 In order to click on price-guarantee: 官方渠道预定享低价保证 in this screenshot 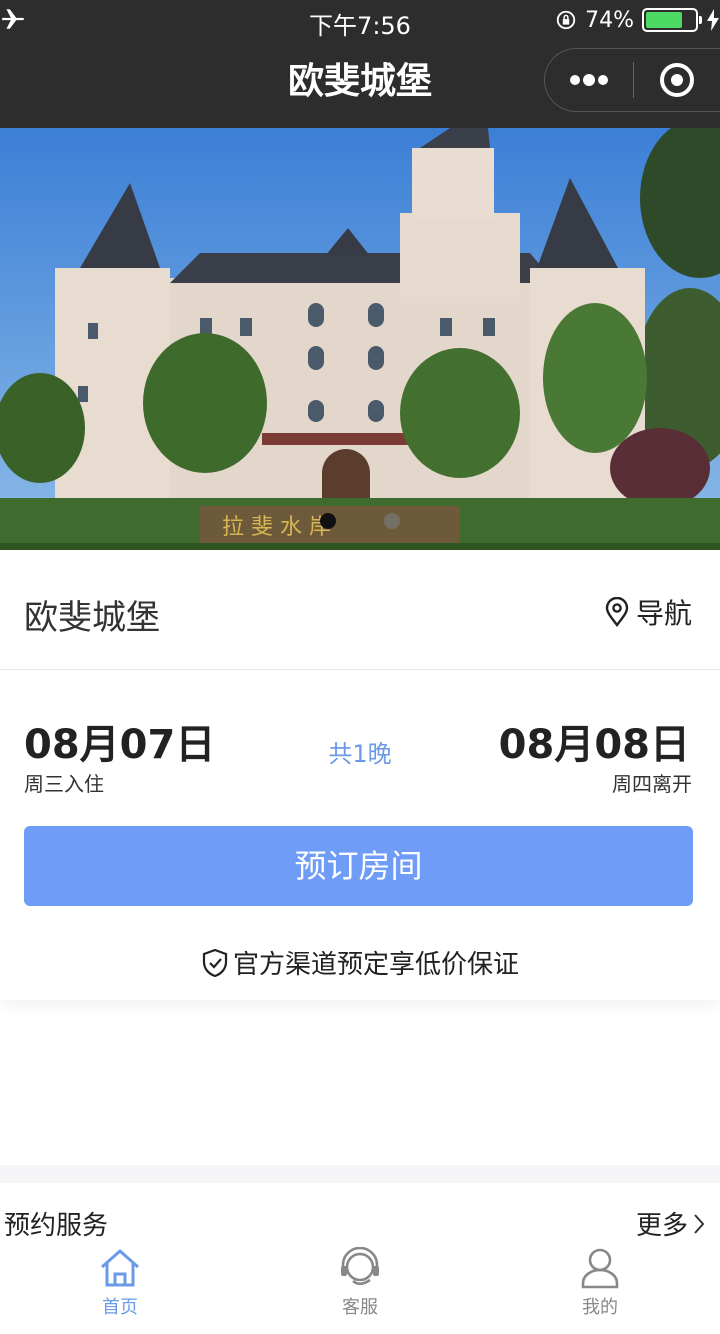, I will do `click(360, 962)`.